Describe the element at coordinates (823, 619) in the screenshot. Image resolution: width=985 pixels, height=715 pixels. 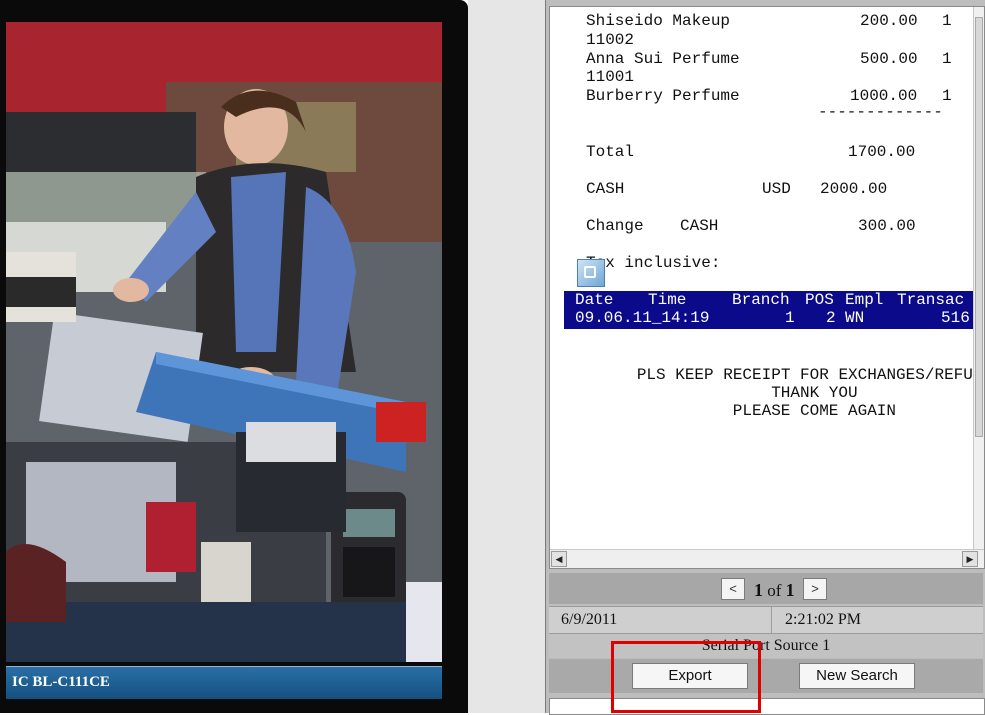
I see `transaction-time: 2:21:02 PM` at that location.